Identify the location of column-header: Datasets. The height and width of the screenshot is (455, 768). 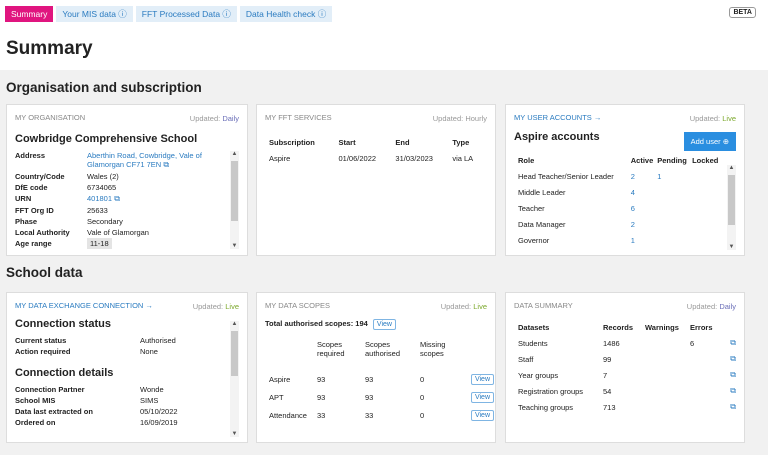
(534, 327).